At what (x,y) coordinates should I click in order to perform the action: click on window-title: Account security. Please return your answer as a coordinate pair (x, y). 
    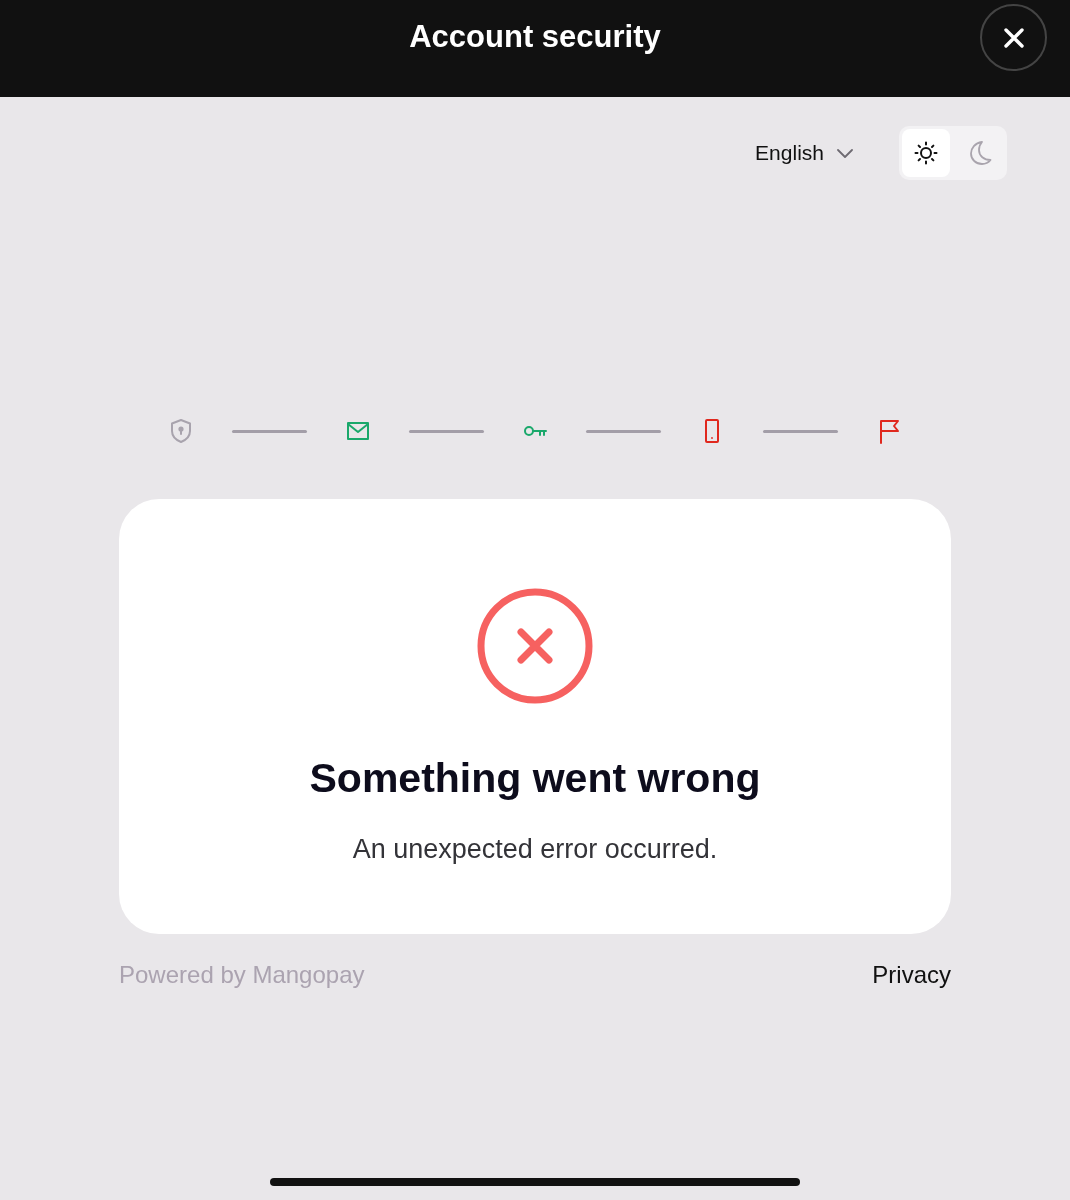
    Looking at the image, I should click on (535, 37).